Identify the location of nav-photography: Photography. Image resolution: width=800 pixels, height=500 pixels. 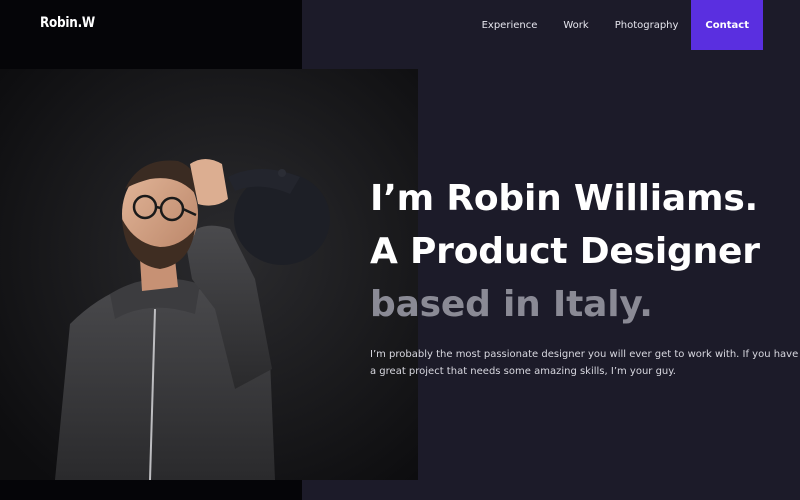
(647, 25).